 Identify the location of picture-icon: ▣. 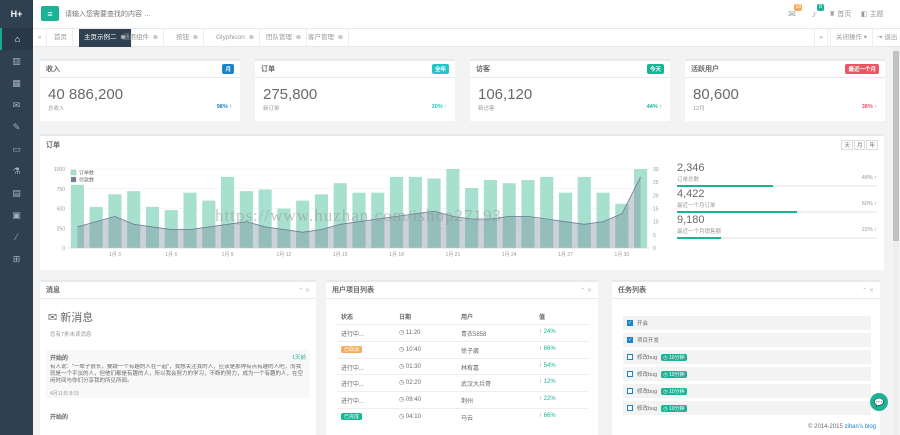
(16, 215).